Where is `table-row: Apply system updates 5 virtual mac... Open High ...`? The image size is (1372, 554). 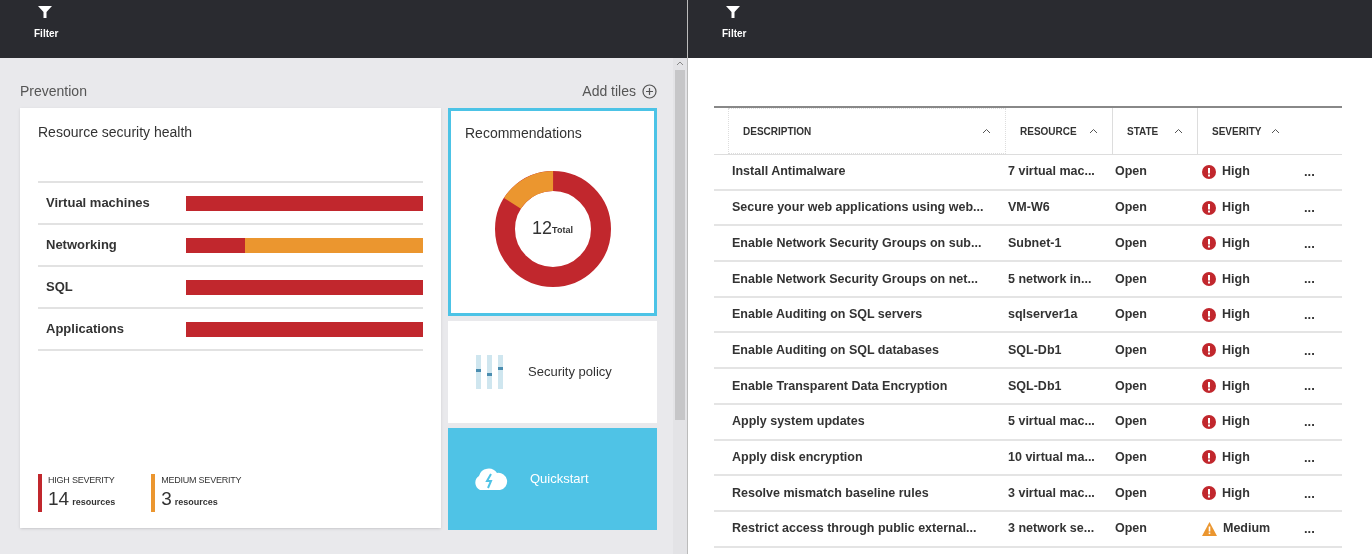
table-row: Apply system updates 5 virtual mac... Open High ... is located at coordinates (1028, 422).